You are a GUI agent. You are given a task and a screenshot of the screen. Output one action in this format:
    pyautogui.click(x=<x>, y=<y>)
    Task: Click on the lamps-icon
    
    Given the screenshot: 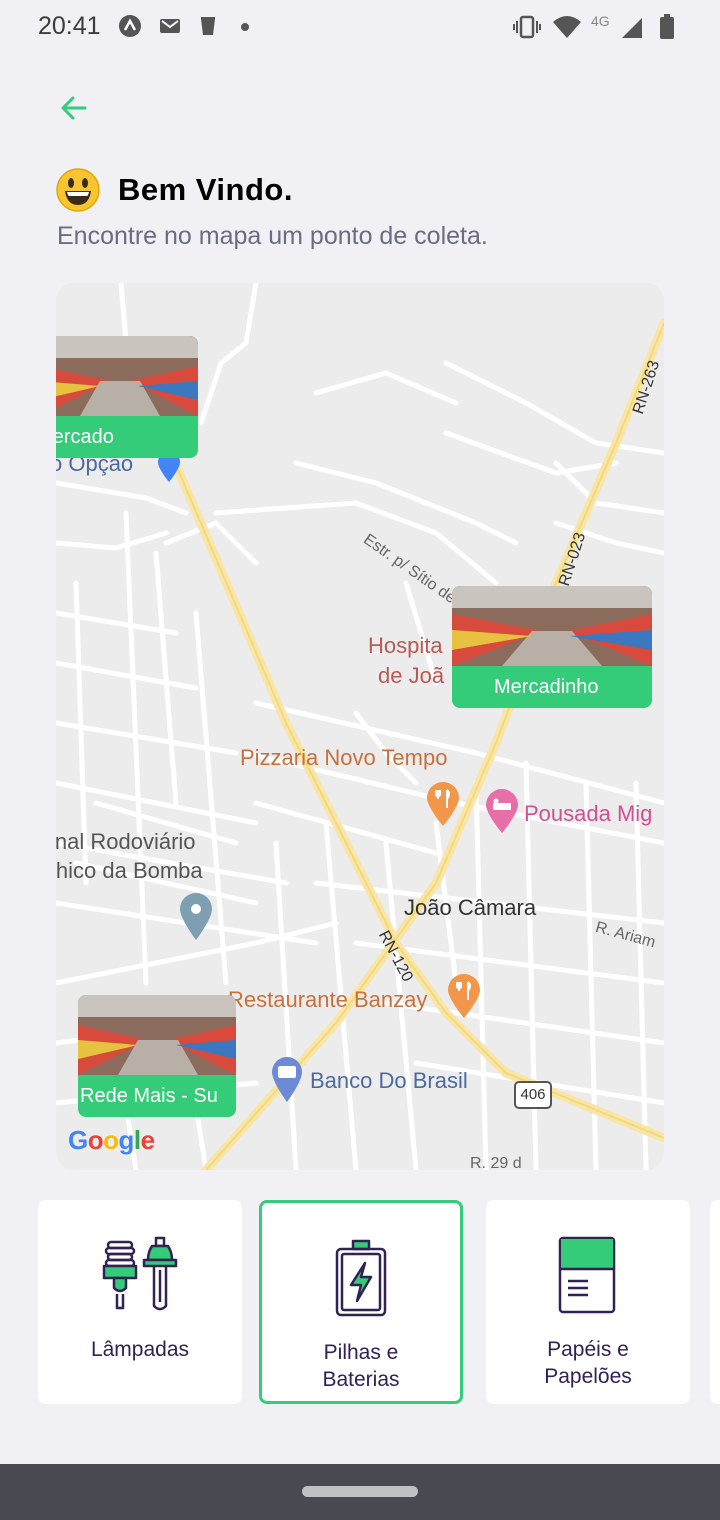 What is the action you would take?
    pyautogui.click(x=140, y=1273)
    